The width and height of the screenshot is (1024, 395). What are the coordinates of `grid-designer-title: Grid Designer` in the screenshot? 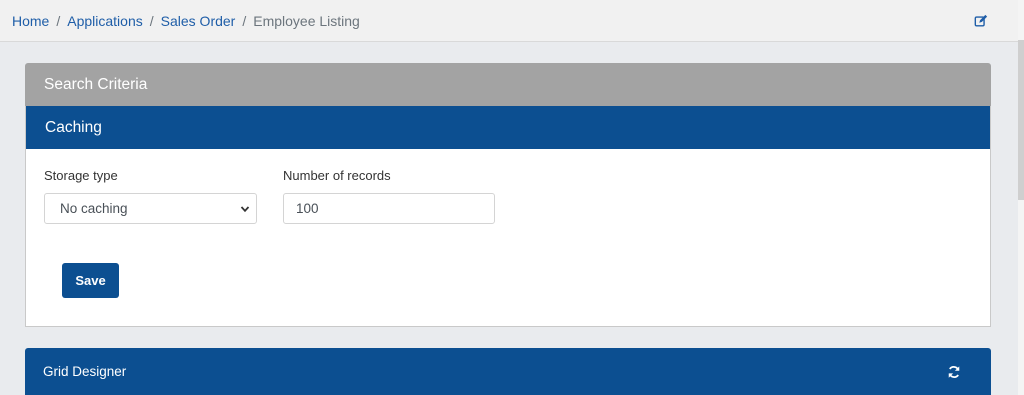 It's located at (85, 371).